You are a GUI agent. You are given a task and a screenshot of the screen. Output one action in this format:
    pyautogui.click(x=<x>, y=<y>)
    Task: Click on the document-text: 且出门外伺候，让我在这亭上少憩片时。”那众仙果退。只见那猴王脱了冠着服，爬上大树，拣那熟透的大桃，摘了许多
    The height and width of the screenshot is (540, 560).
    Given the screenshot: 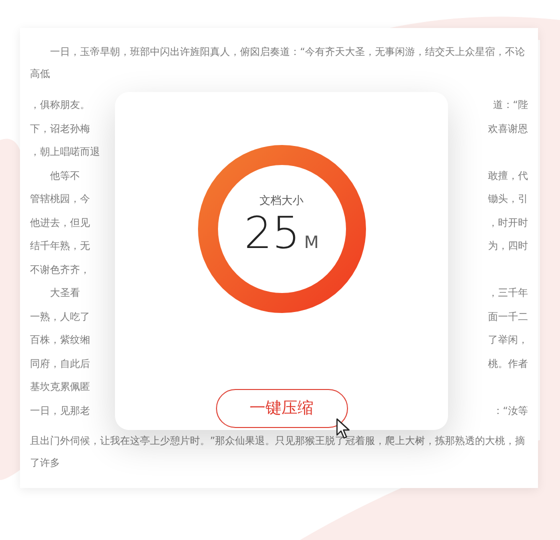 What is the action you would take?
    pyautogui.click(x=278, y=452)
    